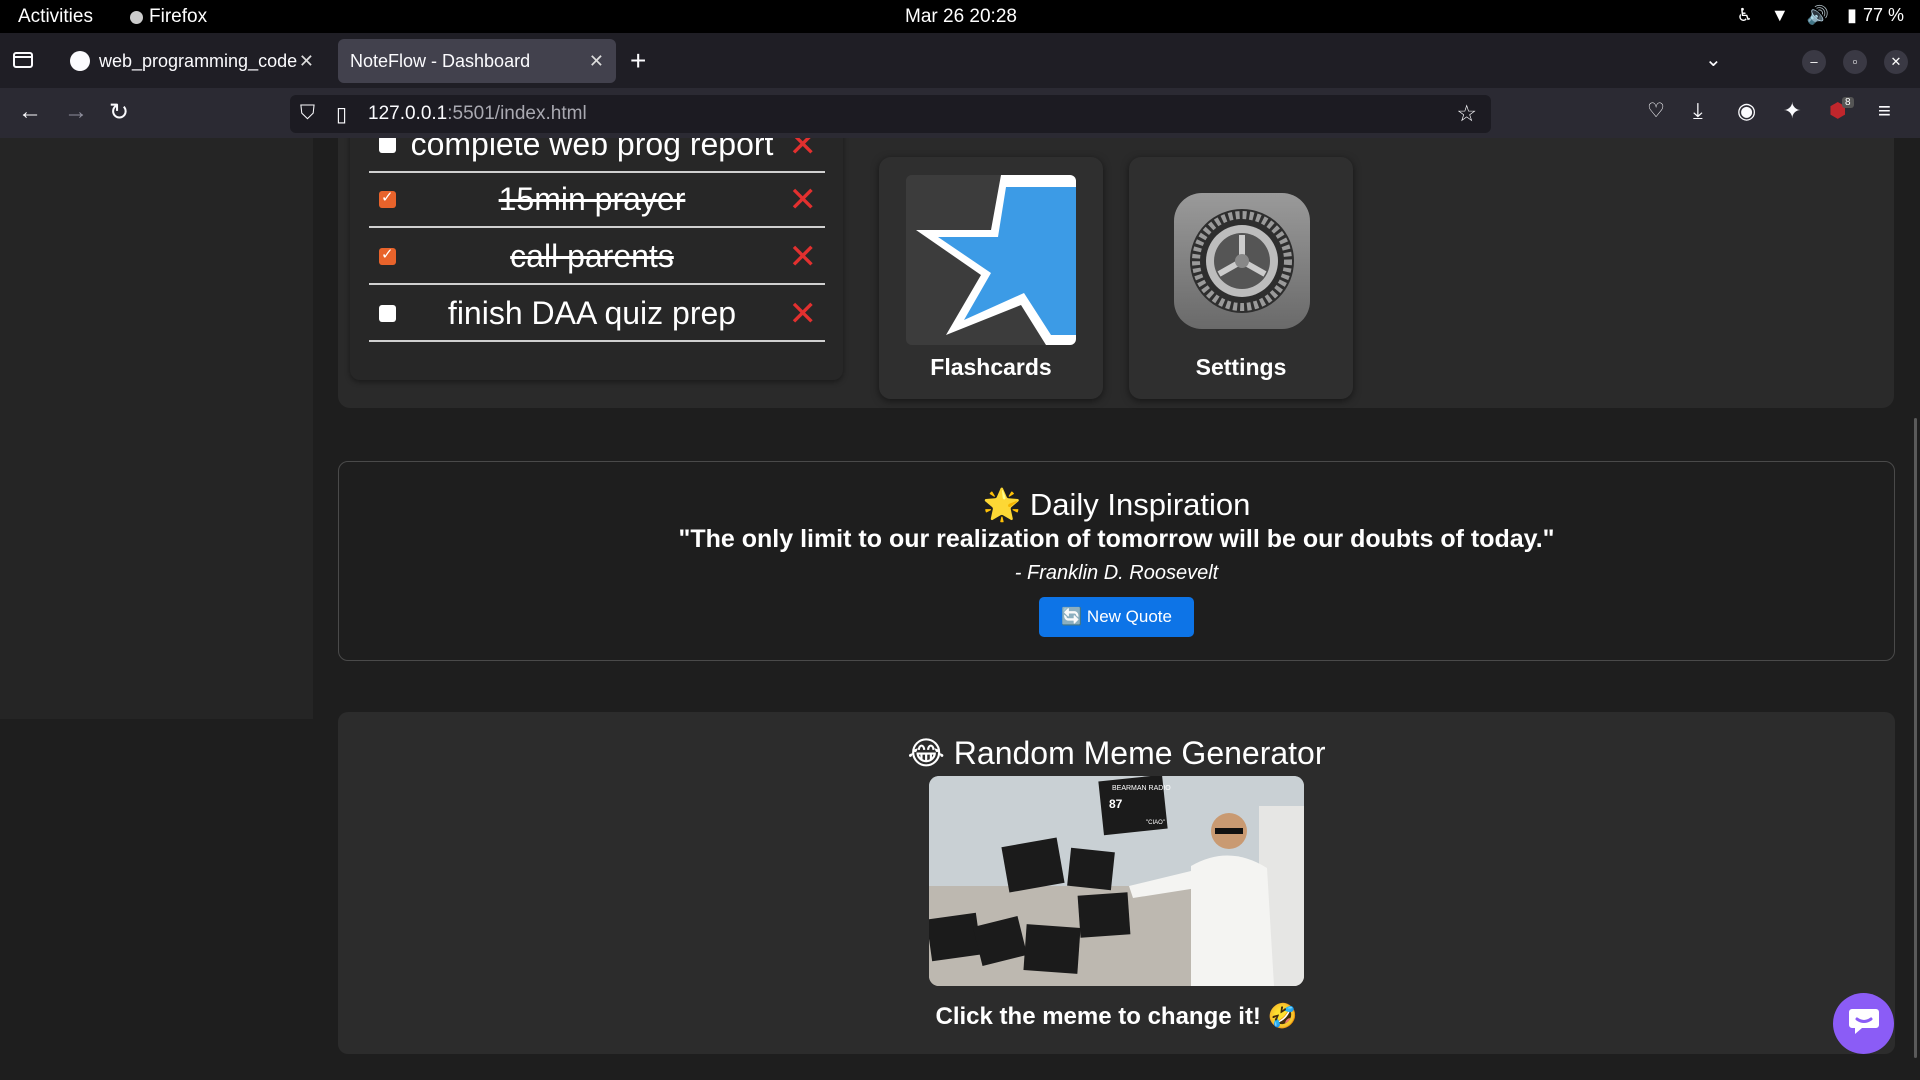 The height and width of the screenshot is (1080, 1920). I want to click on flashcards-tile: Flashcards, so click(991, 278).